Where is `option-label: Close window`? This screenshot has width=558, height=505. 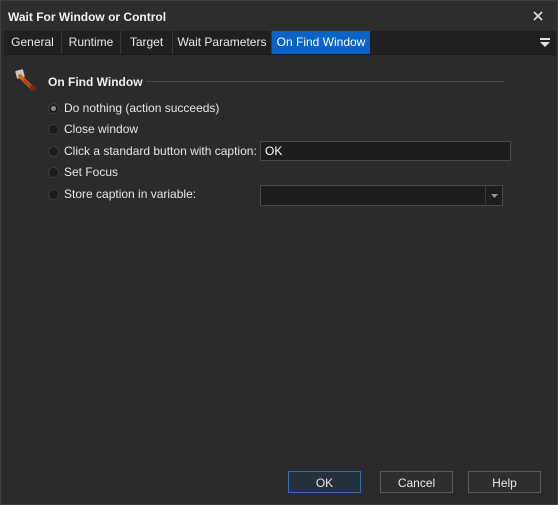 option-label: Close window is located at coordinates (101, 129).